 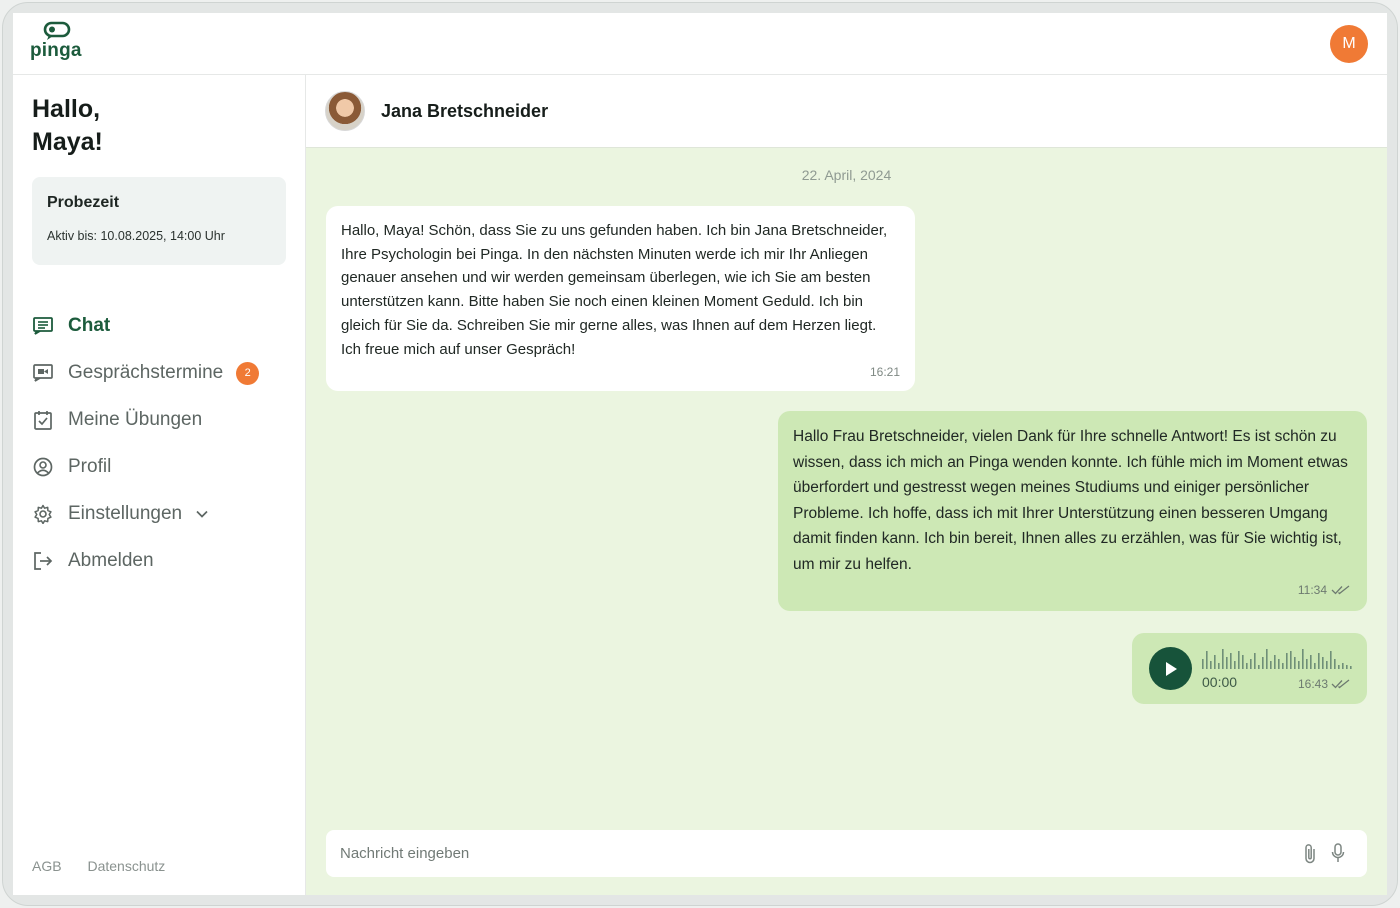 I want to click on sidebar-item-appointments: Gesprächstermine 2, so click(x=162, y=373).